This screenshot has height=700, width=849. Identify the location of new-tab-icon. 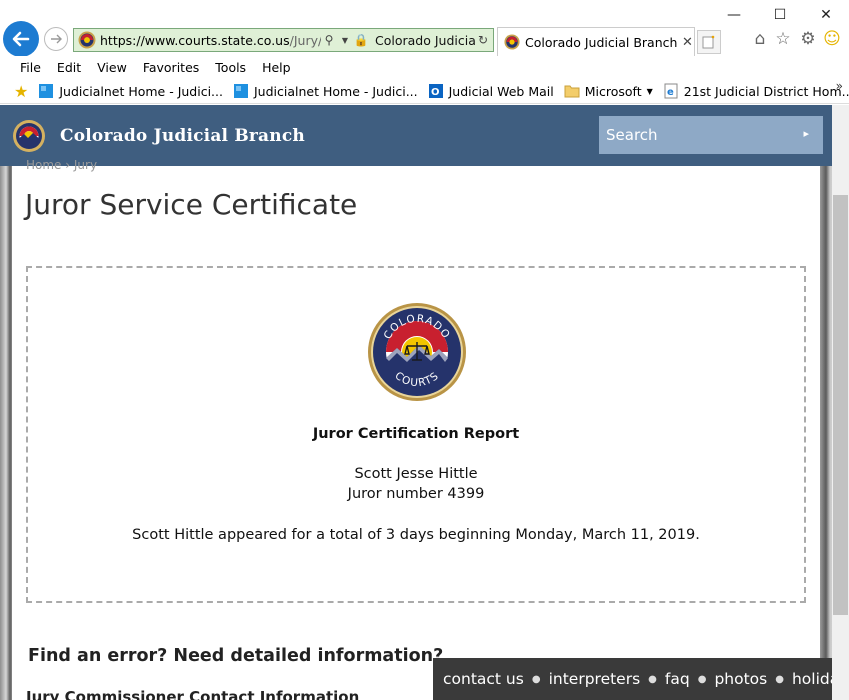
(708, 42).